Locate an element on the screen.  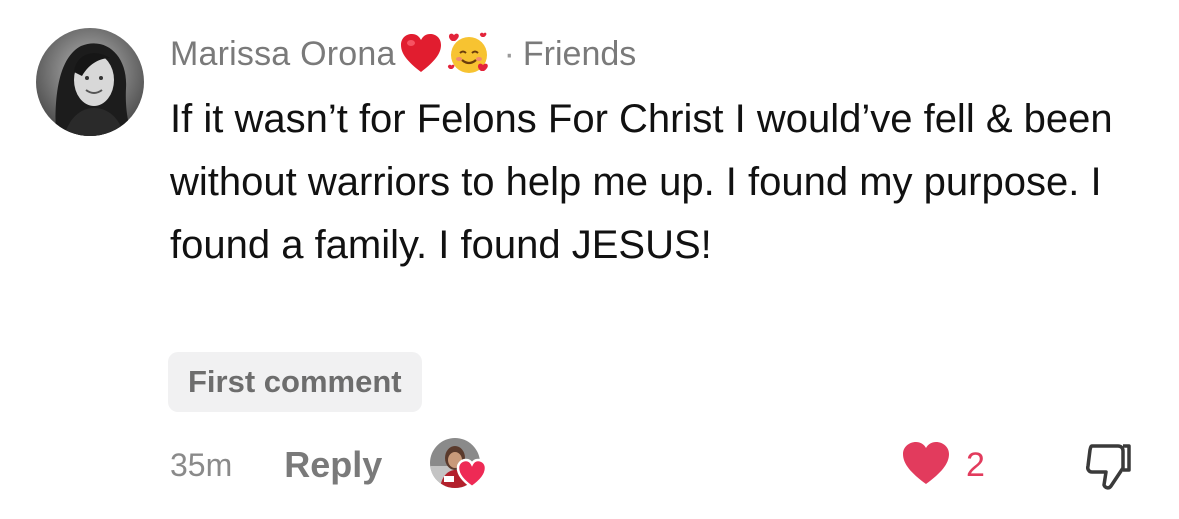
timestamp: 35m is located at coordinates (201, 464).